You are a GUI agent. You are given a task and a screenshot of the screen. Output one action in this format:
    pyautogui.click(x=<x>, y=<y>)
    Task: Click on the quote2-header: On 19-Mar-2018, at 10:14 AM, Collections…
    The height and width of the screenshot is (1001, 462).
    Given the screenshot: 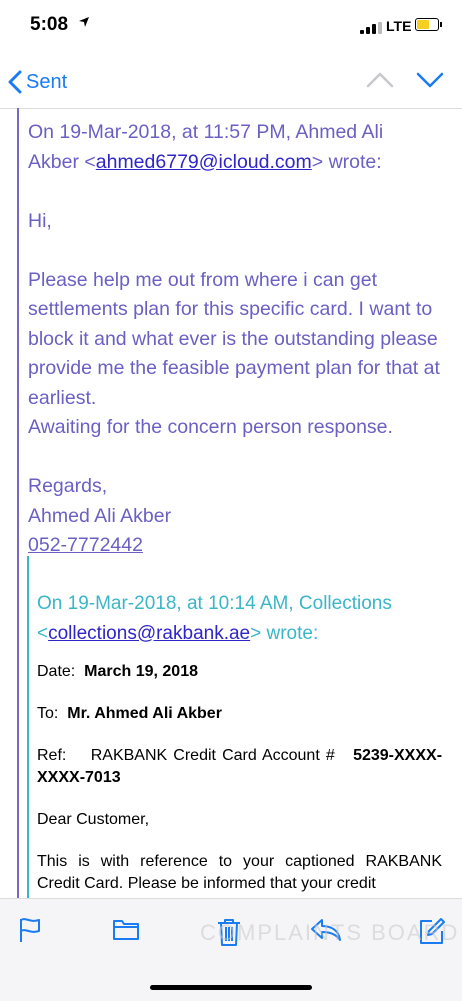 What is the action you would take?
    pyautogui.click(x=247, y=618)
    